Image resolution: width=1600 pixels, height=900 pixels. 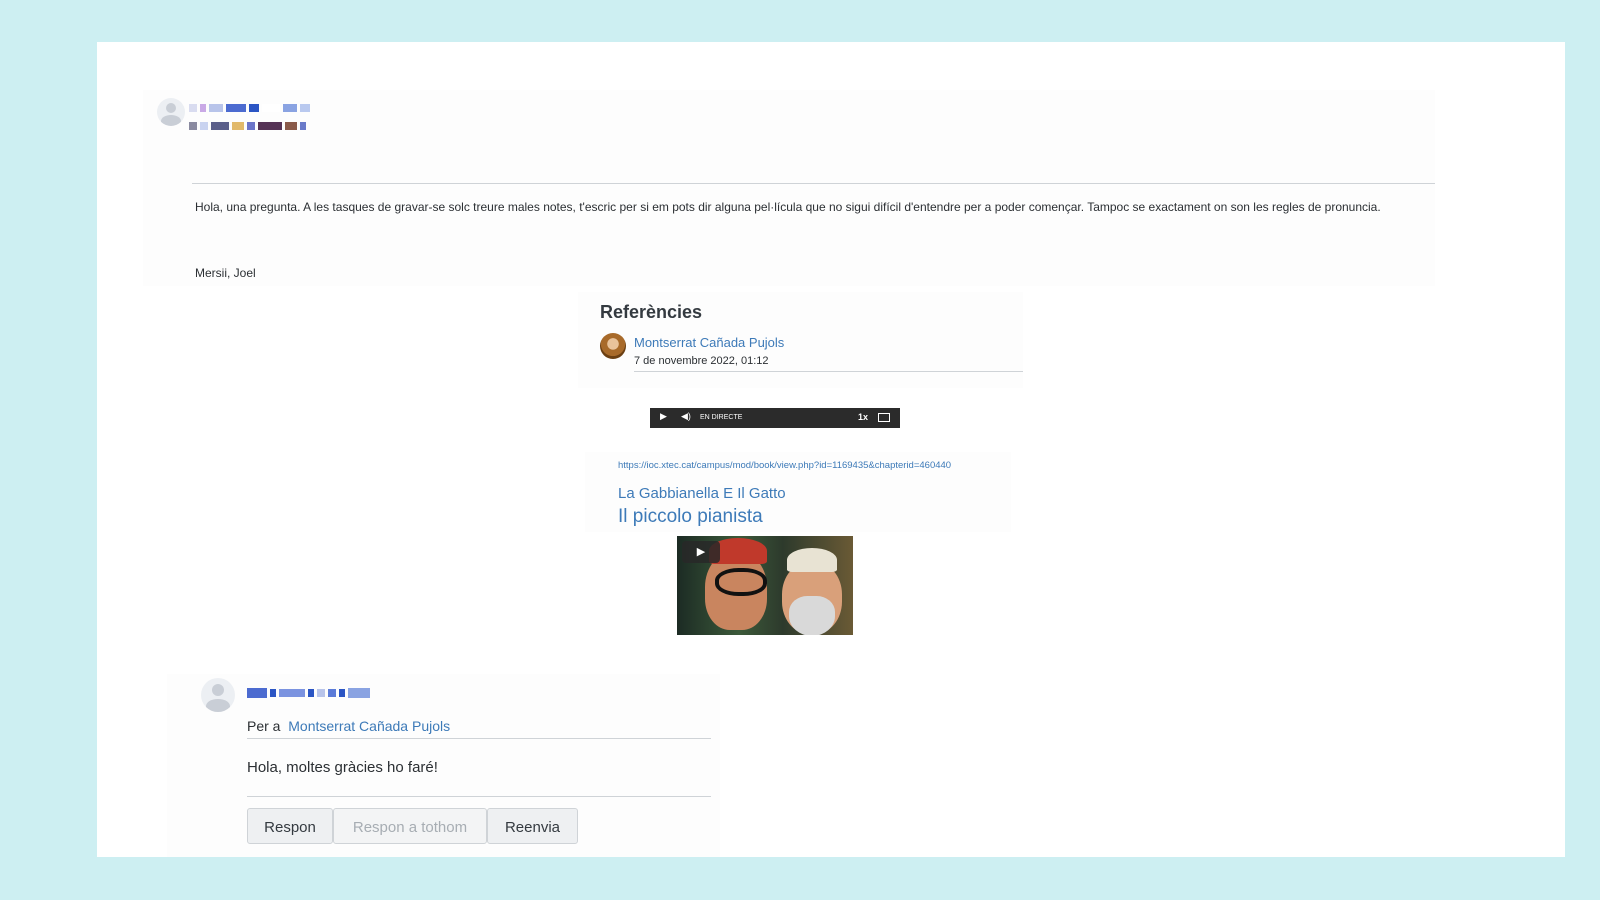 What do you see at coordinates (249, 108) in the screenshot?
I see `sender-name-redacted` at bounding box center [249, 108].